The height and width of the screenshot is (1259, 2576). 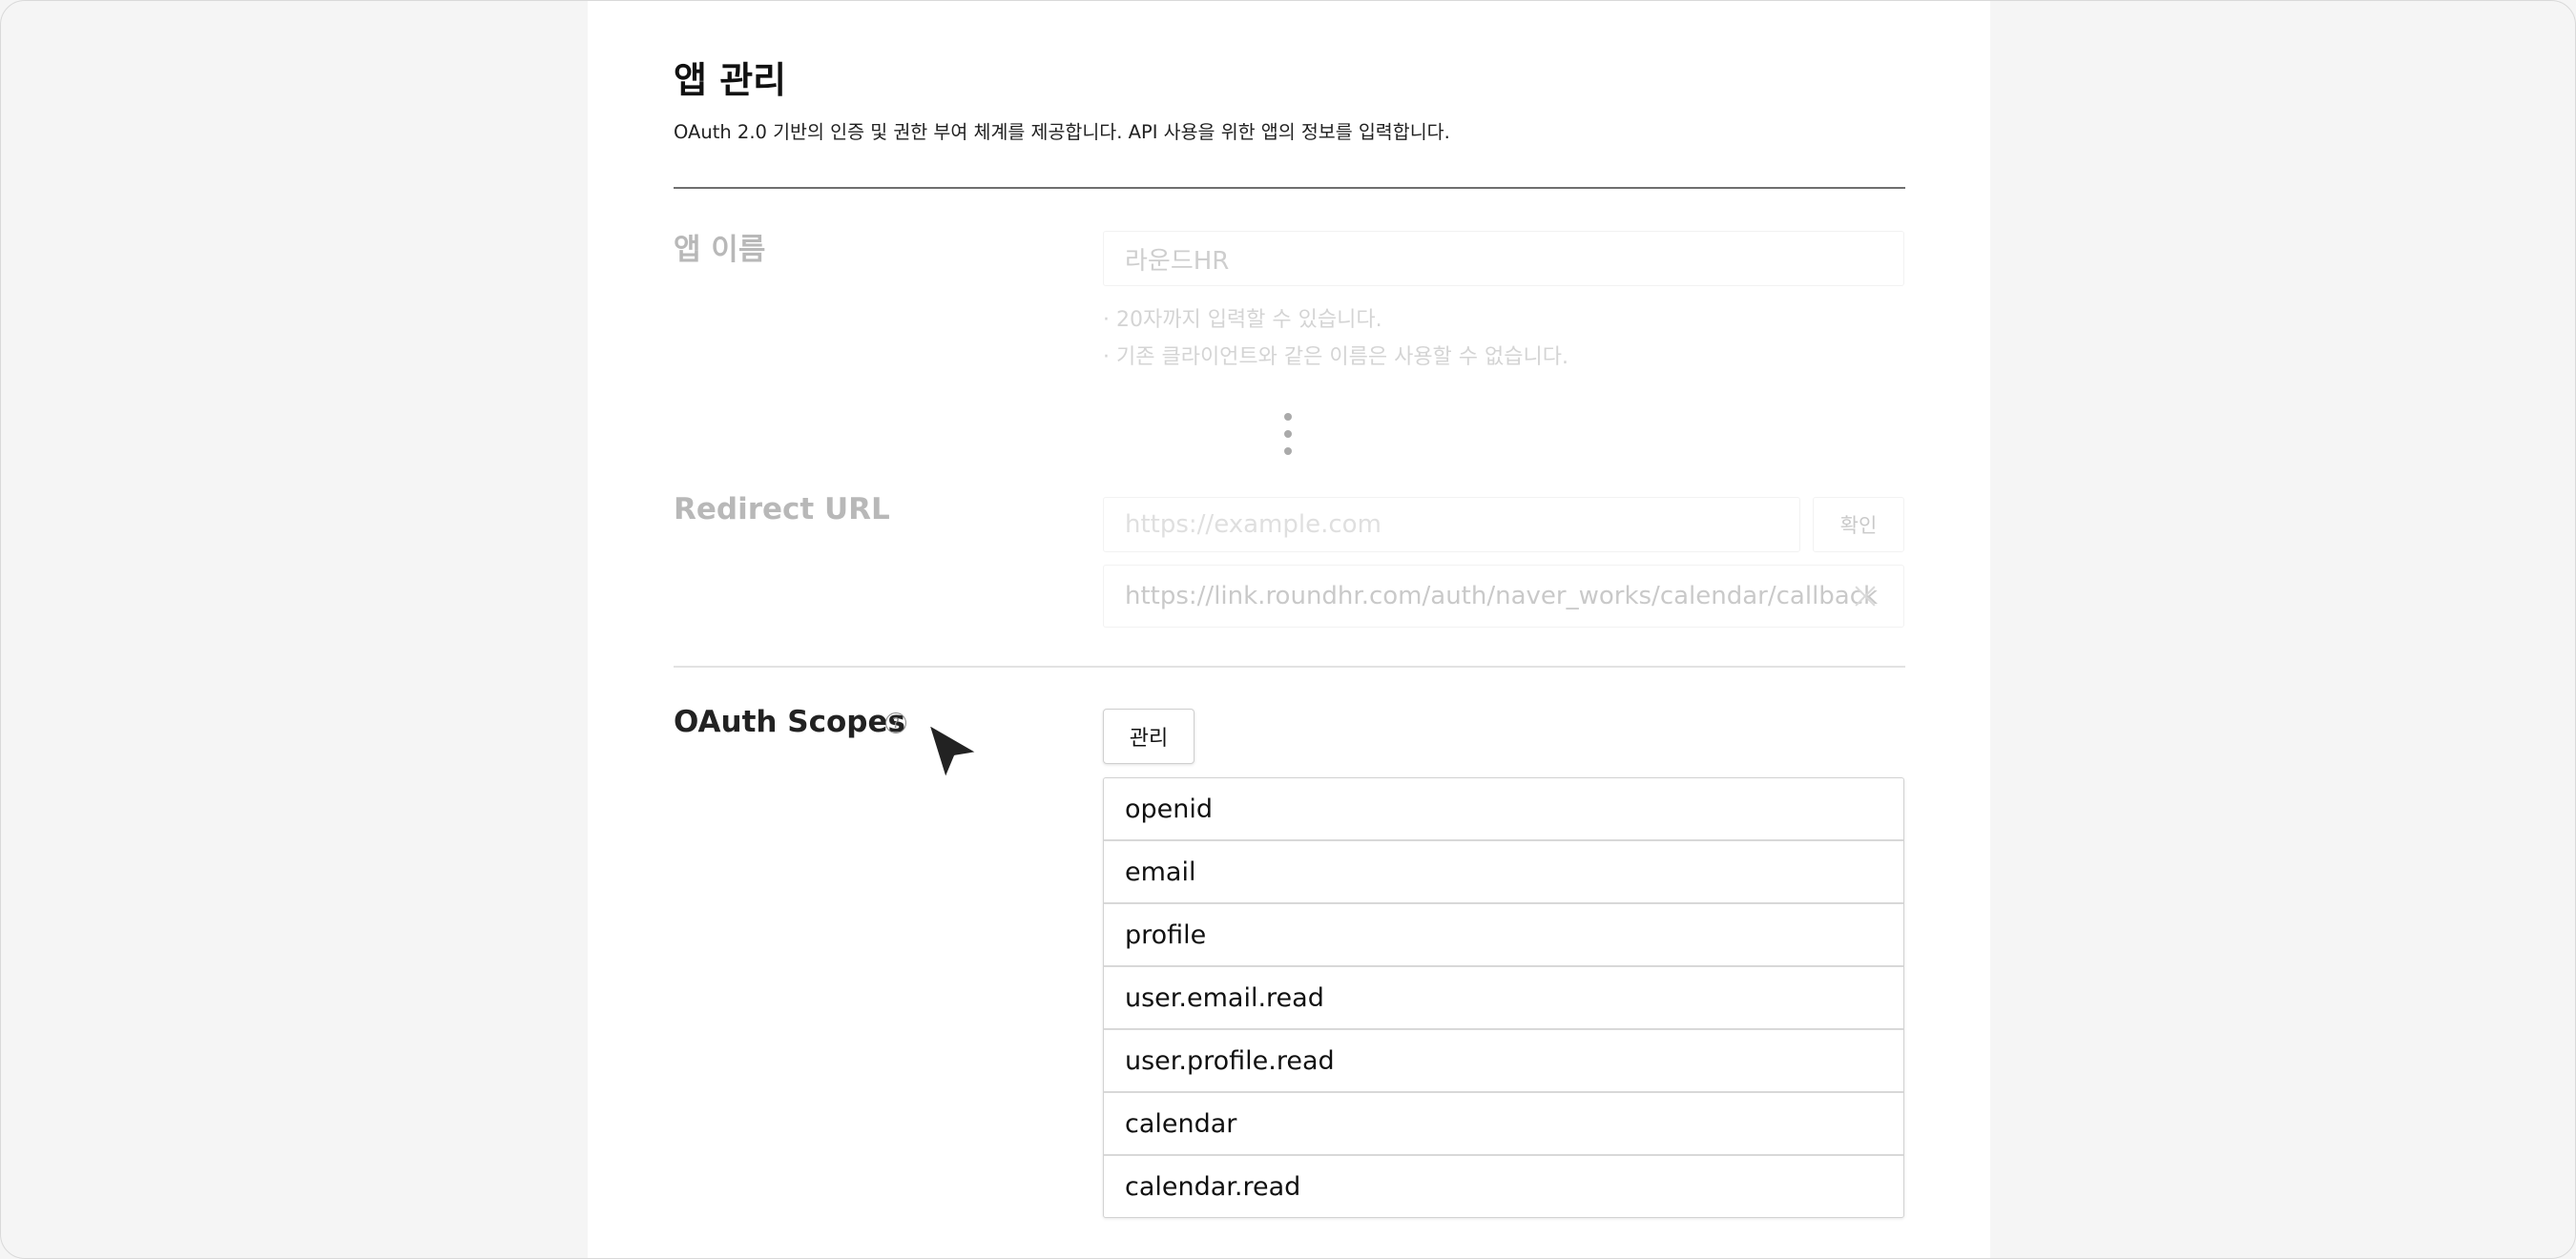 I want to click on oauth-scopes-label: OAuth Scopes, so click(x=789, y=722).